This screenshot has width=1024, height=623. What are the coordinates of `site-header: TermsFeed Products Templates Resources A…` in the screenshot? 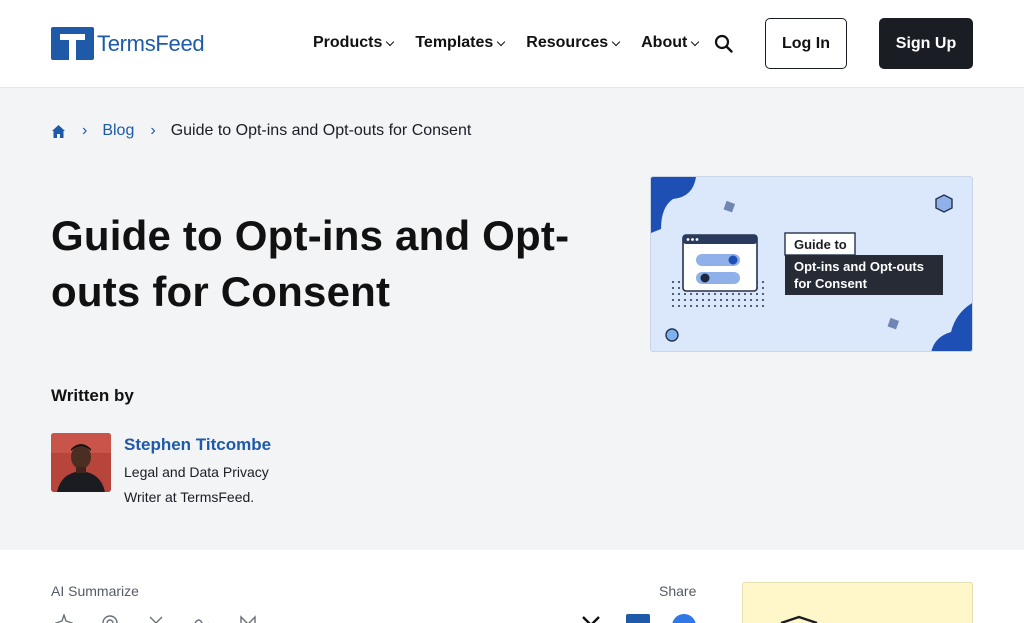 It's located at (512, 44).